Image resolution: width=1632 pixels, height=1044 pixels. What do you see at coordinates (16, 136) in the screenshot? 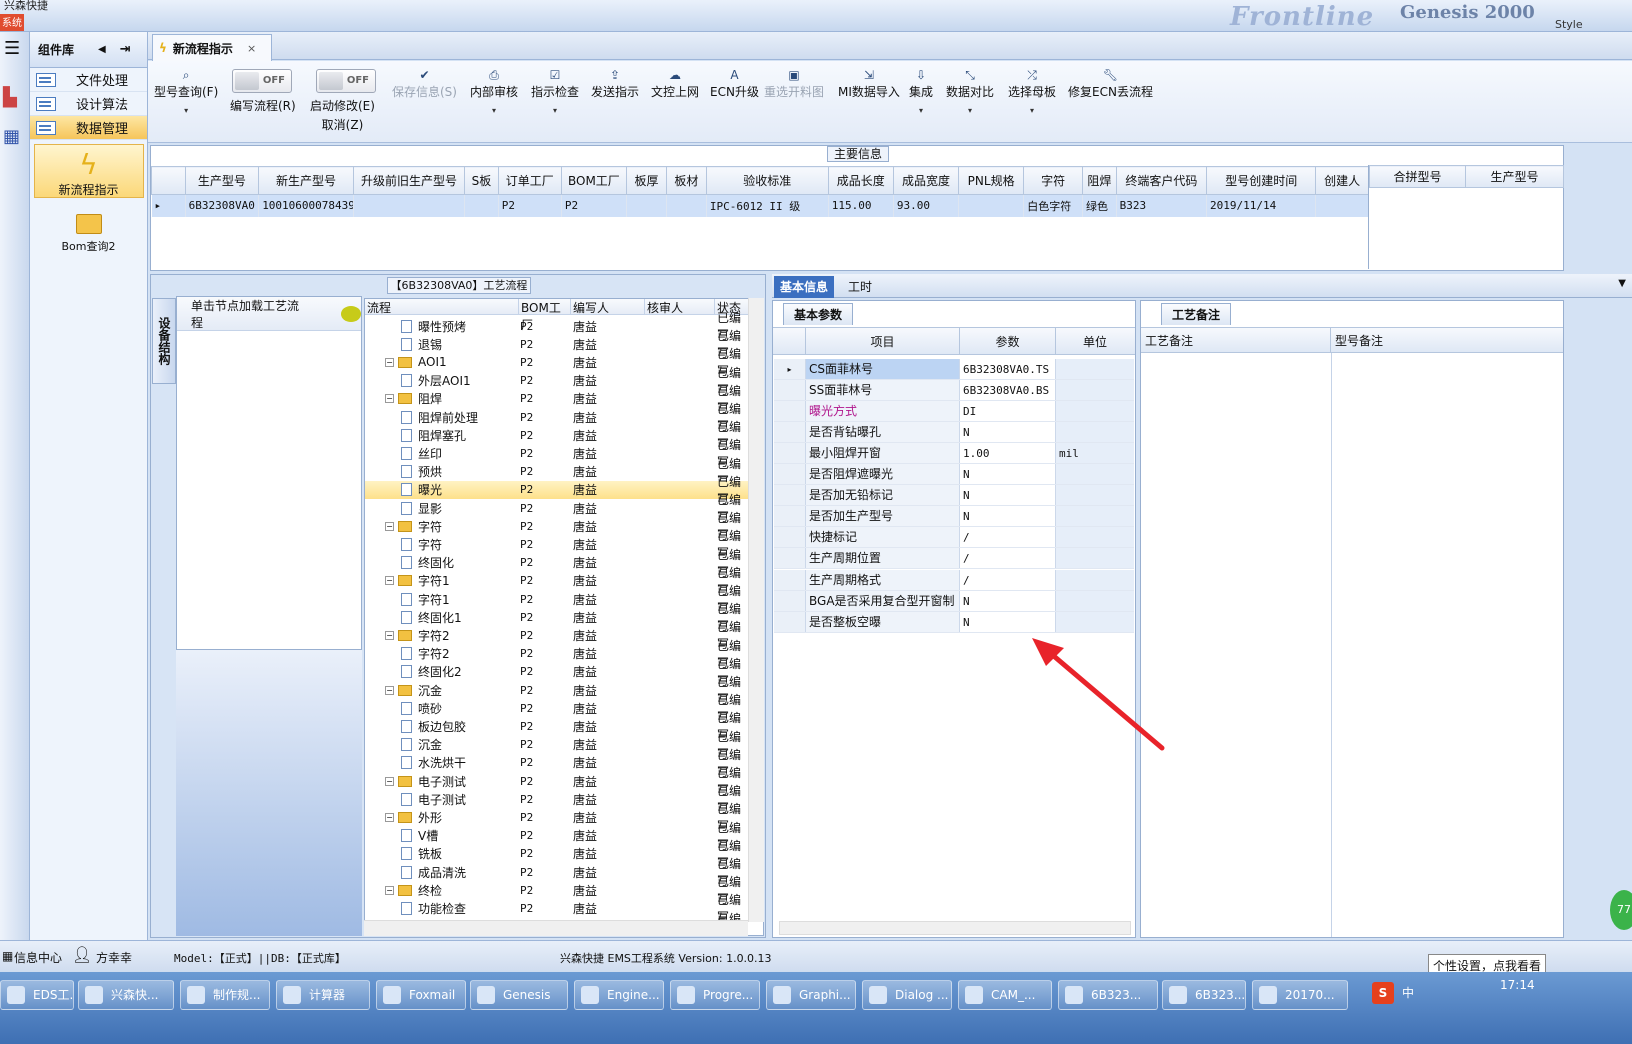
I see `calculator-icon: ▦` at bounding box center [16, 136].